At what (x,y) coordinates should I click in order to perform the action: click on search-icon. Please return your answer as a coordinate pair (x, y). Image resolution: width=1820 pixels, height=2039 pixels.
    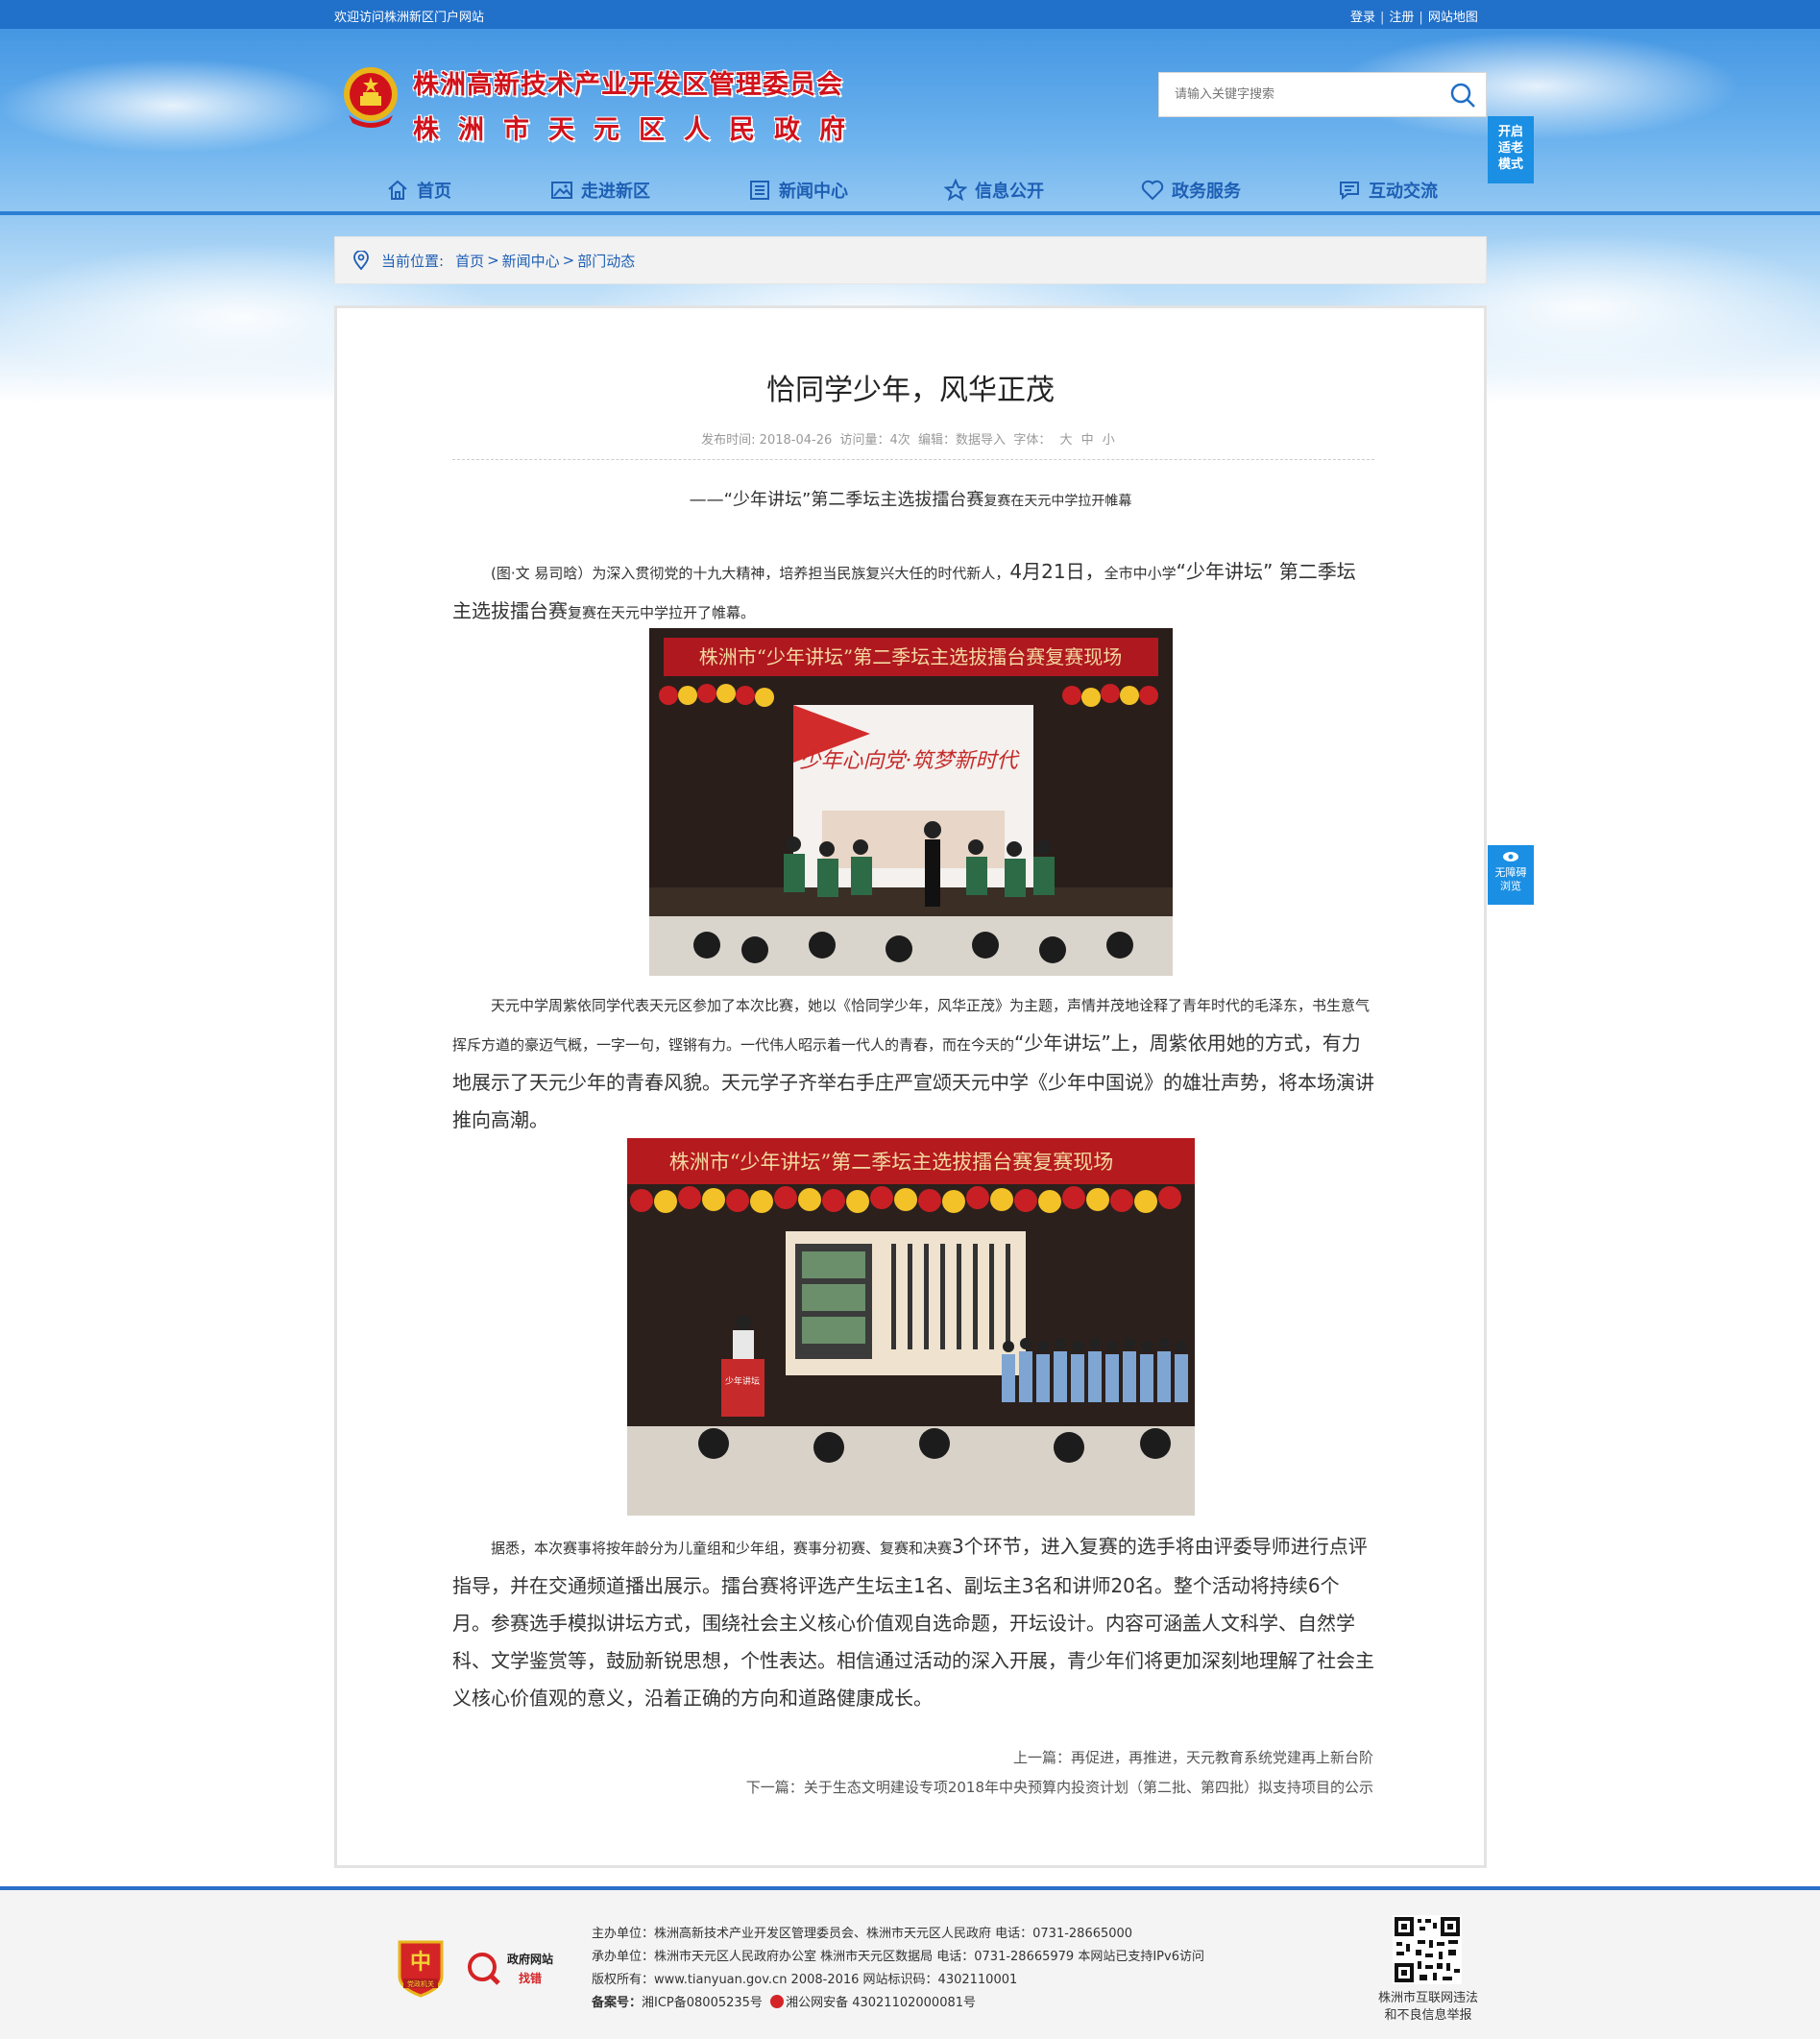
    Looking at the image, I should click on (1463, 95).